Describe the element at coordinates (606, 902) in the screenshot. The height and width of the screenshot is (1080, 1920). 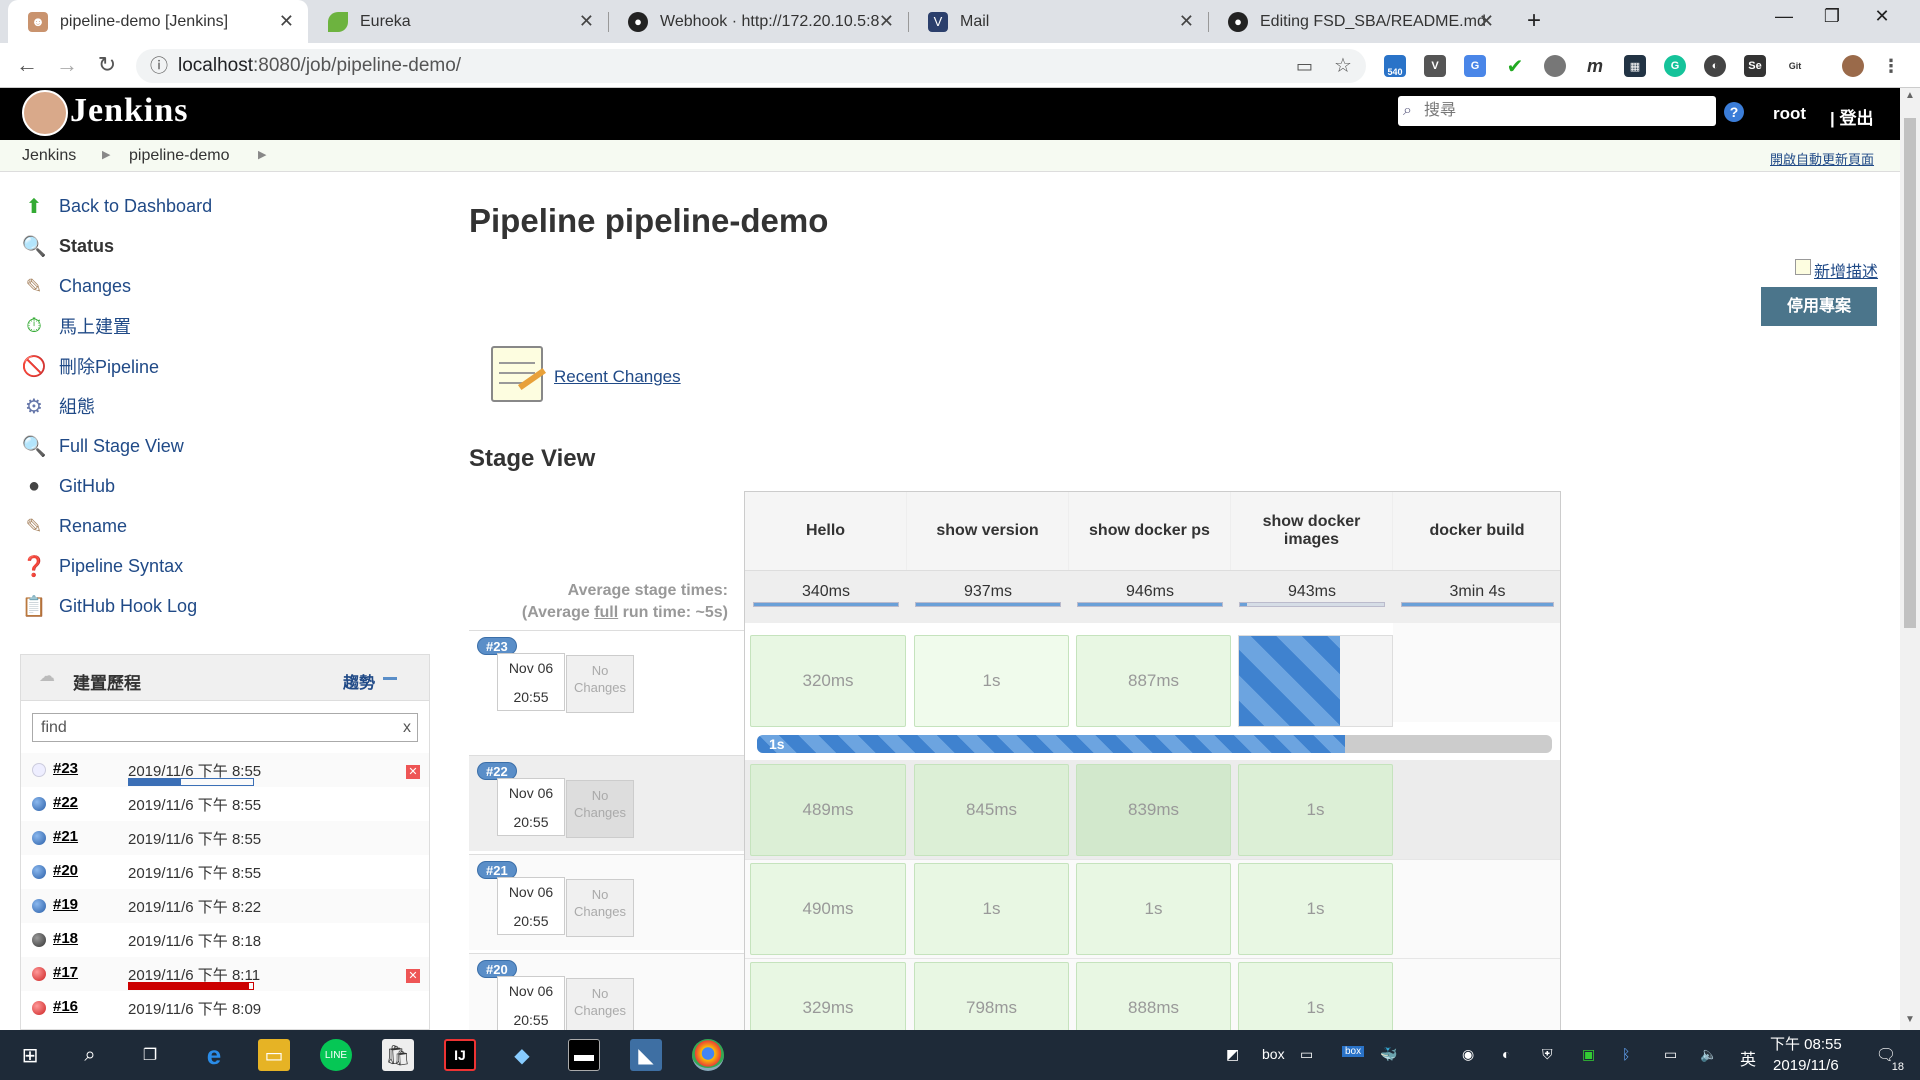
I see `stage-build-21: #21 Nov 06 20:55 No Changes` at that location.